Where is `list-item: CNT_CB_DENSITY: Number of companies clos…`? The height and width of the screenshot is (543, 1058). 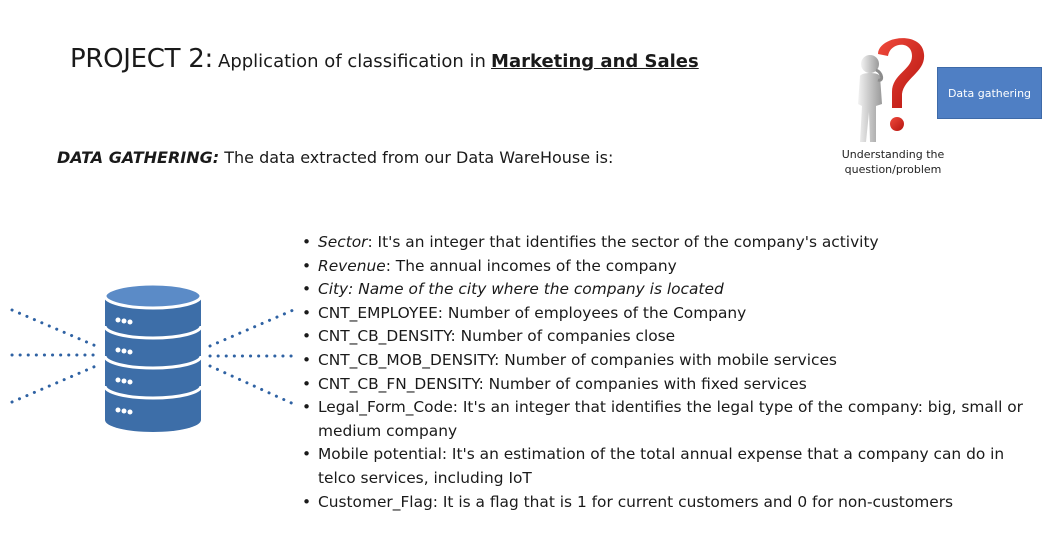 list-item: CNT_CB_DENSITY: Number of companies clos… is located at coordinates (672, 337).